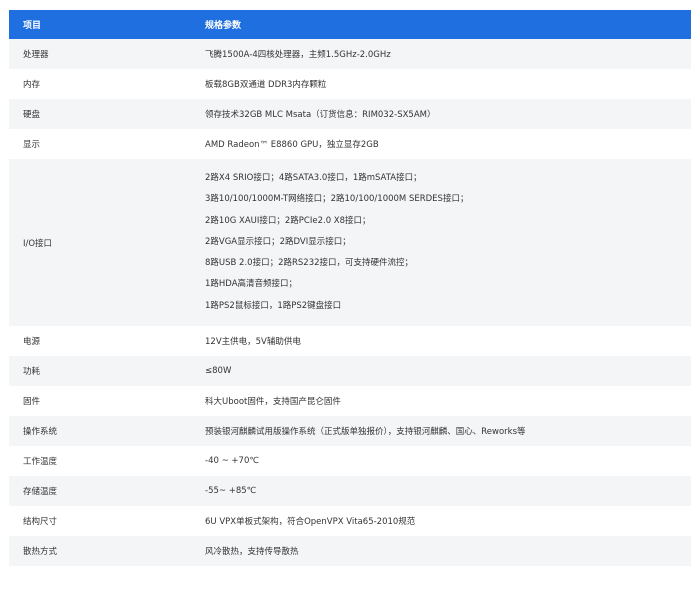 The image size is (700, 592). Describe the element at coordinates (313, 177) in the screenshot. I see `io-line: 2路X4 SRIO接口；4路SATA3.0接口，1路mSATA接口；` at that location.